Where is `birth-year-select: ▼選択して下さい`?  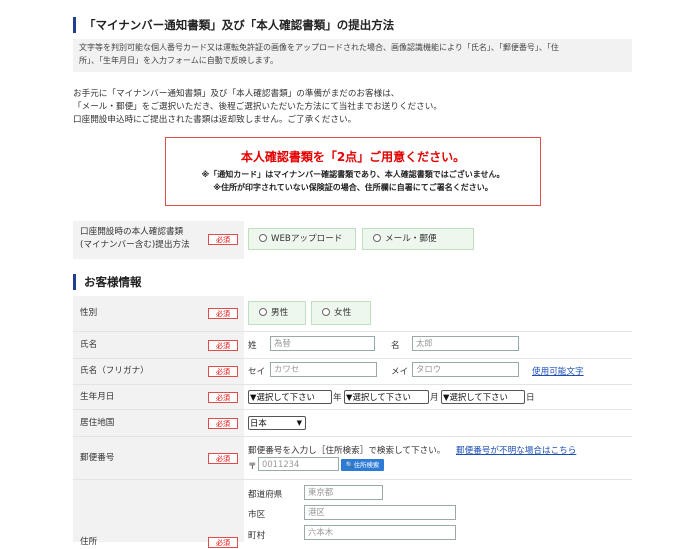
birth-year-select: ▼選択して下さい is located at coordinates (290, 397).